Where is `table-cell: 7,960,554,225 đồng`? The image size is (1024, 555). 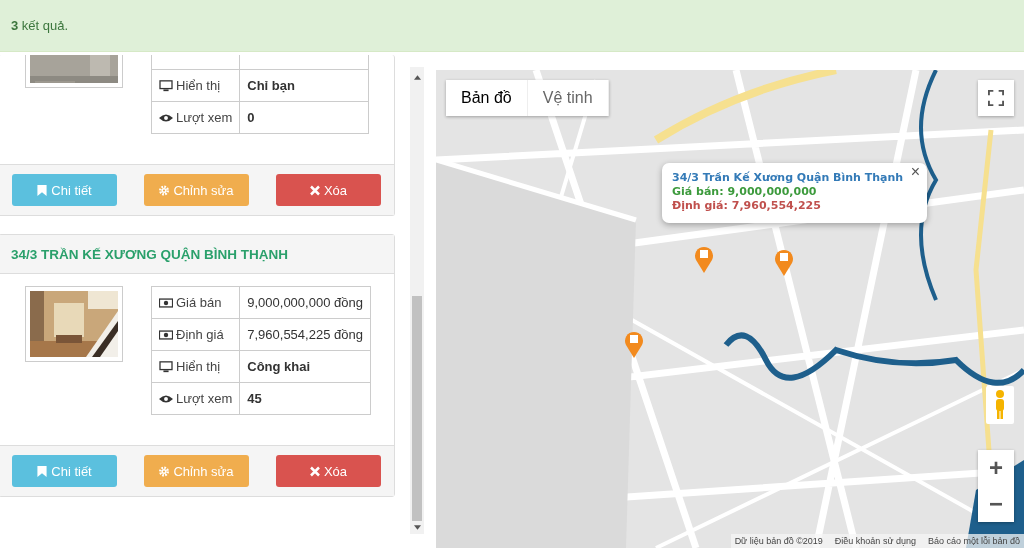 table-cell: 7,960,554,225 đồng is located at coordinates (305, 334).